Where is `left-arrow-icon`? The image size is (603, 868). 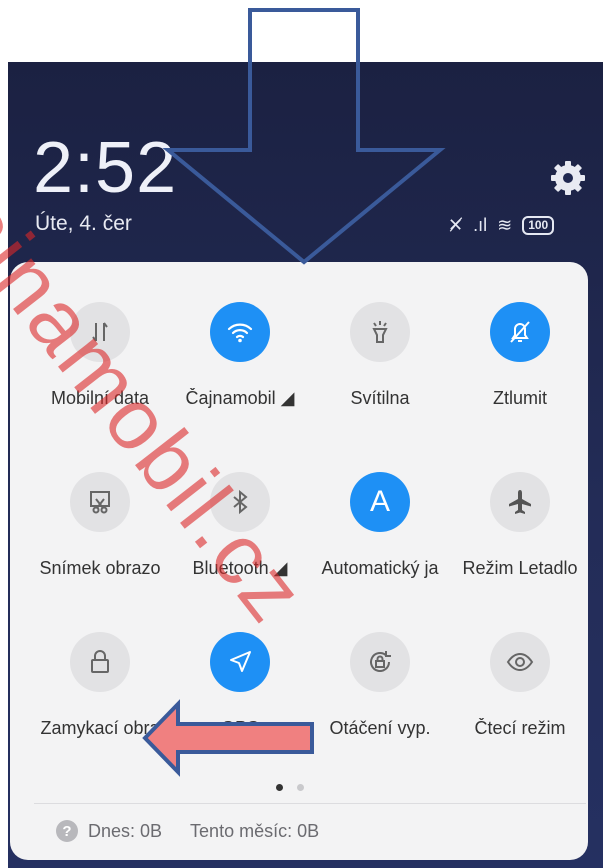 left-arrow-icon is located at coordinates (228, 738).